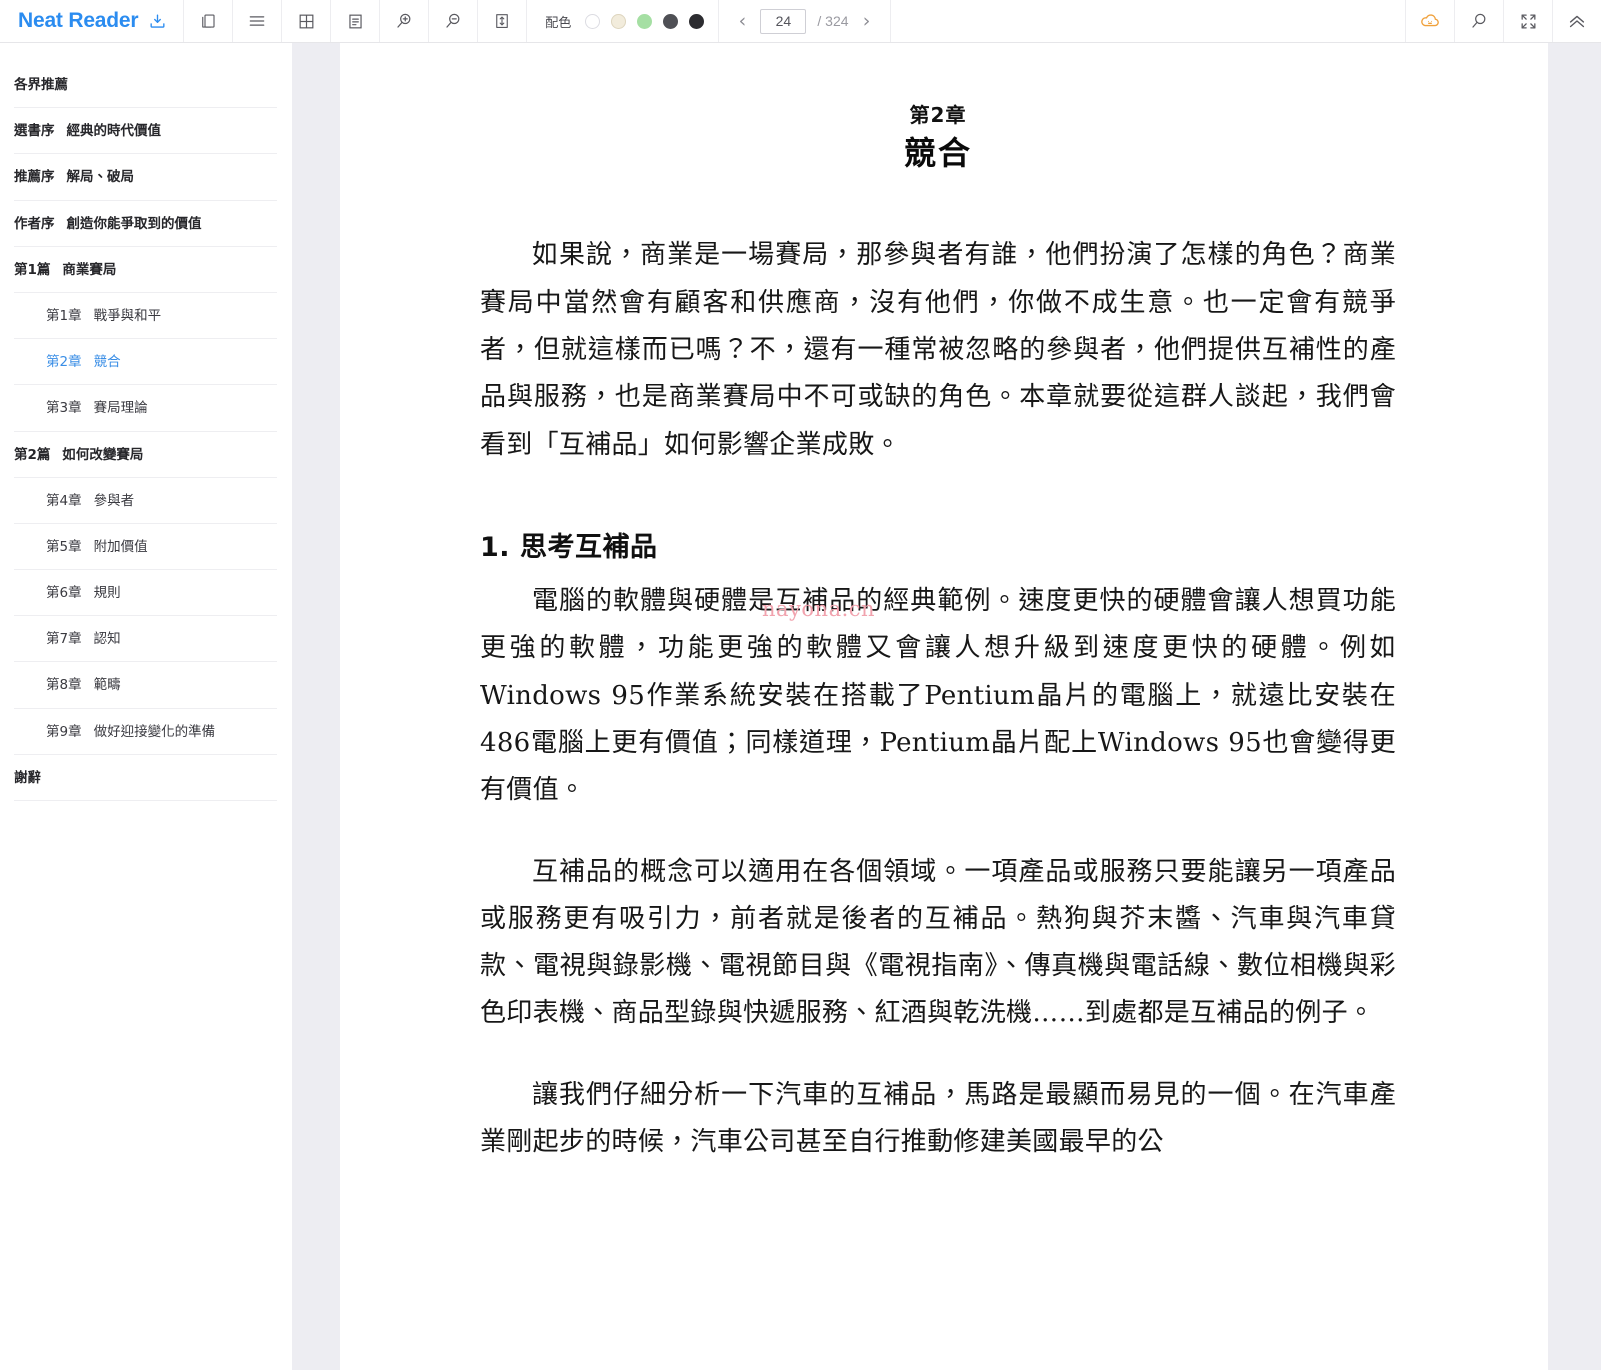 This screenshot has height=1370, width=1601. What do you see at coordinates (145, 362) in the screenshot?
I see `sidebar-item-chapter-2: 第2章 競合` at bounding box center [145, 362].